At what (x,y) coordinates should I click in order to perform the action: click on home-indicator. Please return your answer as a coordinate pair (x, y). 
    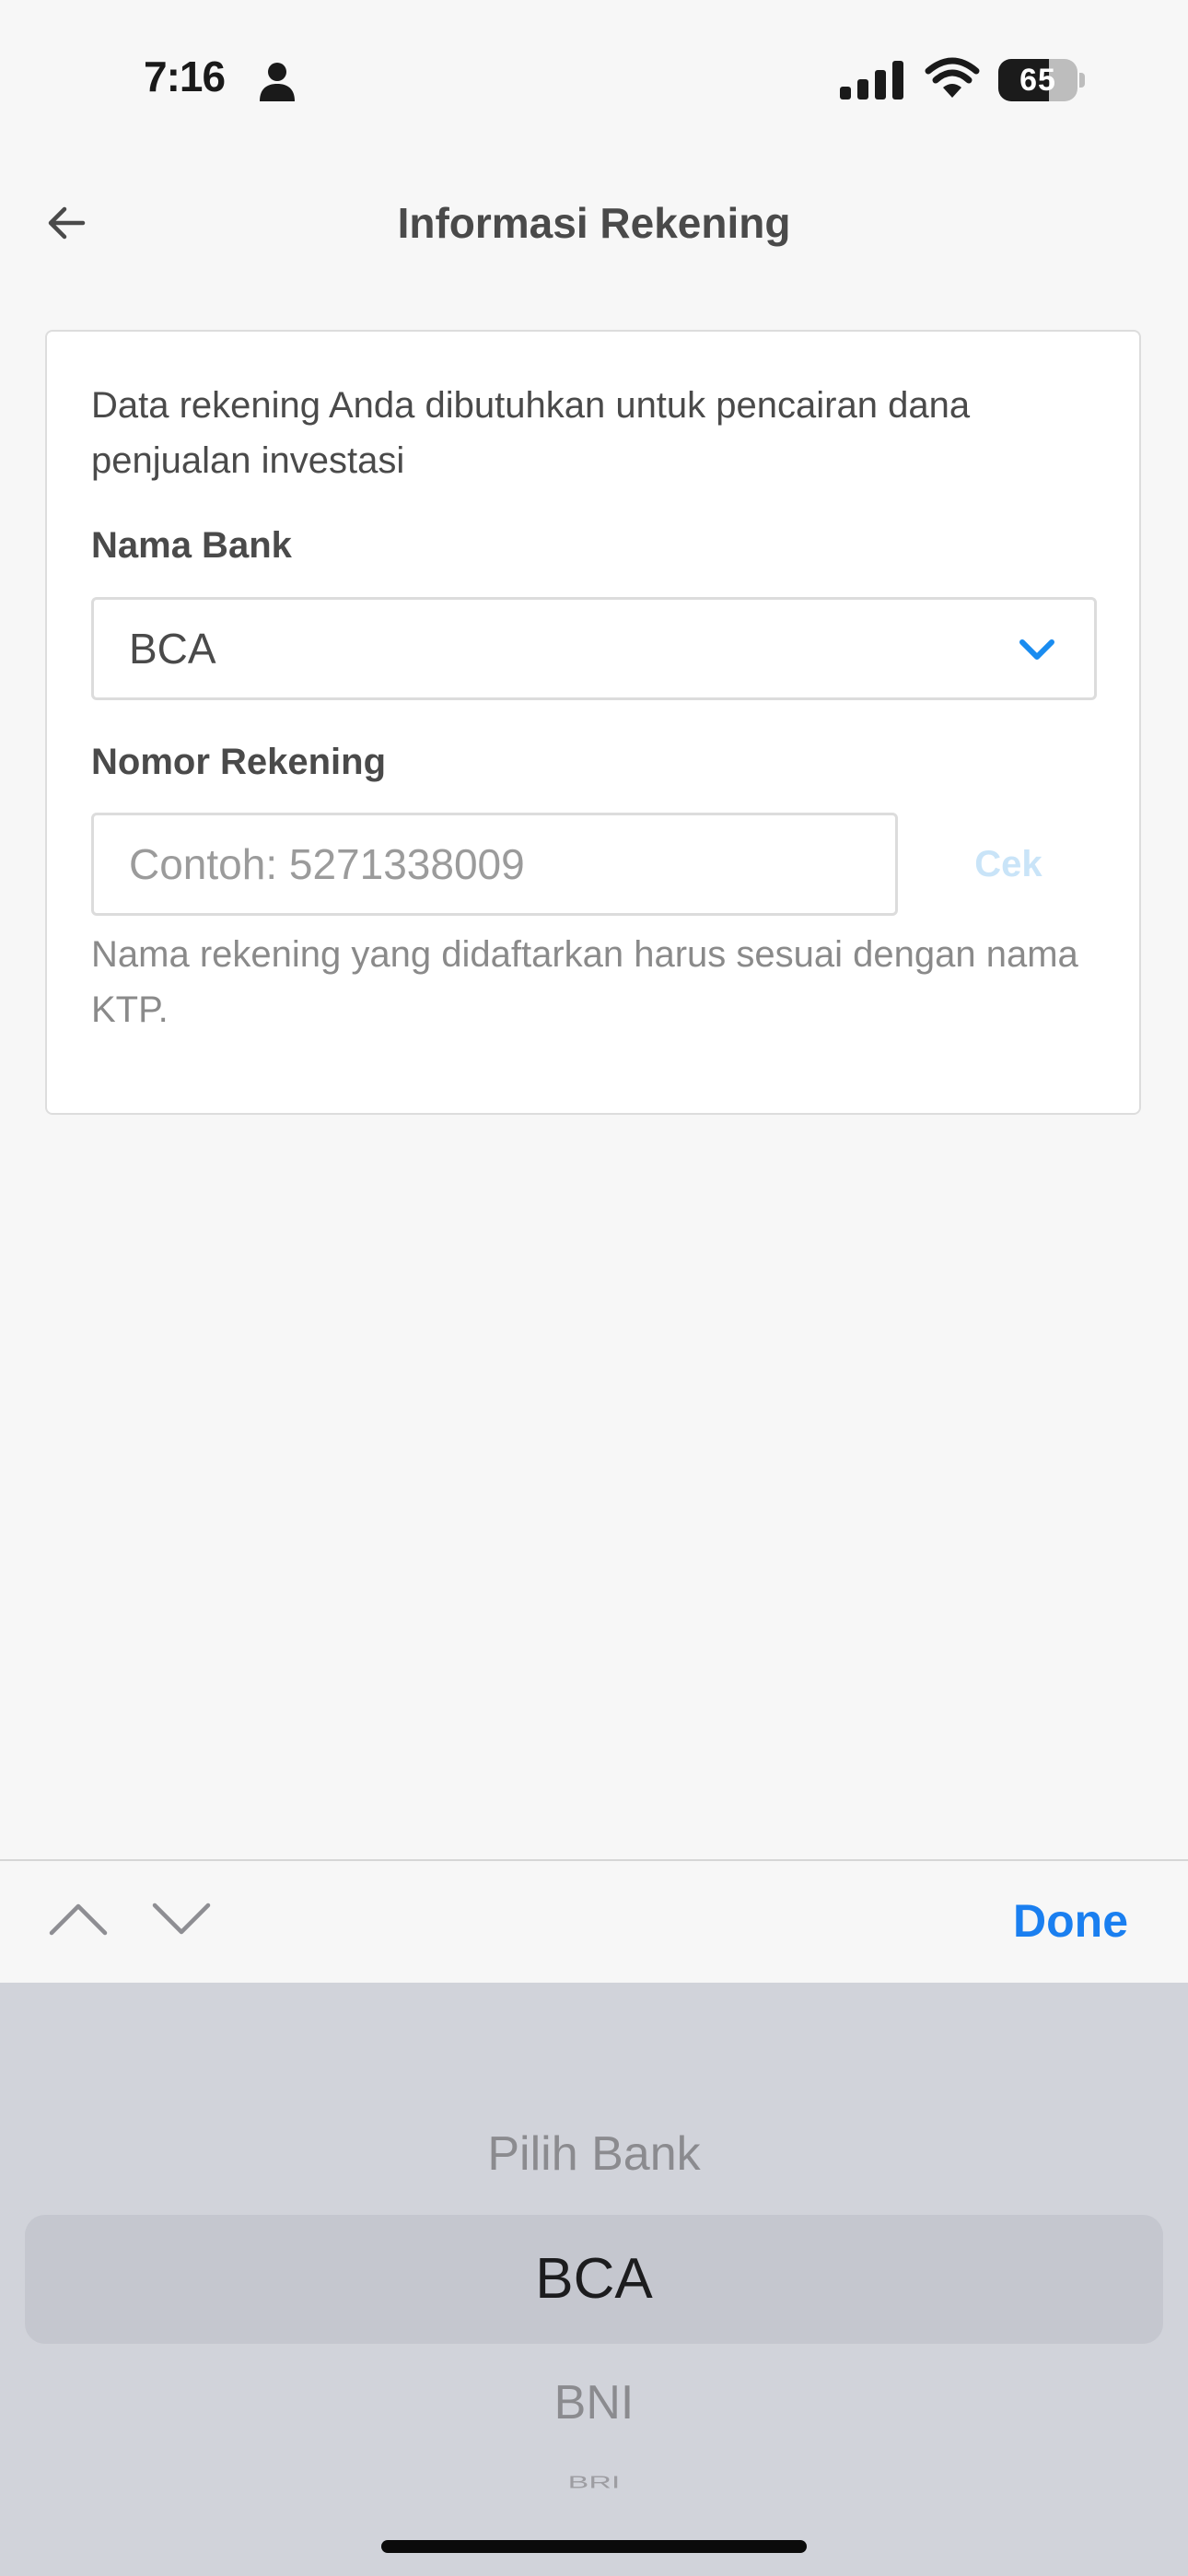
    Looking at the image, I should click on (594, 2546).